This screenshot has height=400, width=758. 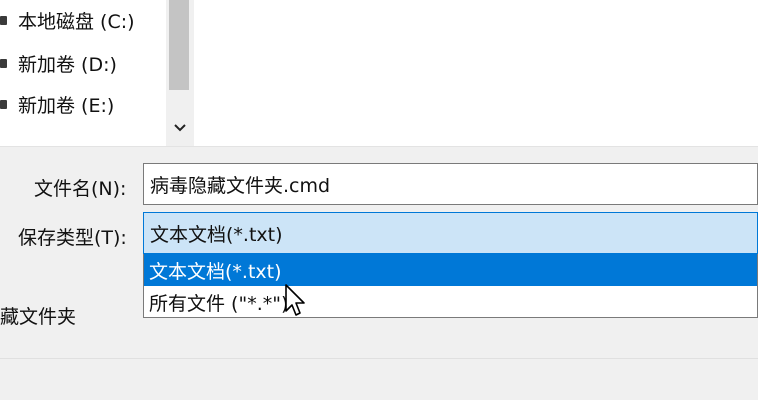 What do you see at coordinates (179, 45) in the screenshot?
I see `scrollbar-thumb` at bounding box center [179, 45].